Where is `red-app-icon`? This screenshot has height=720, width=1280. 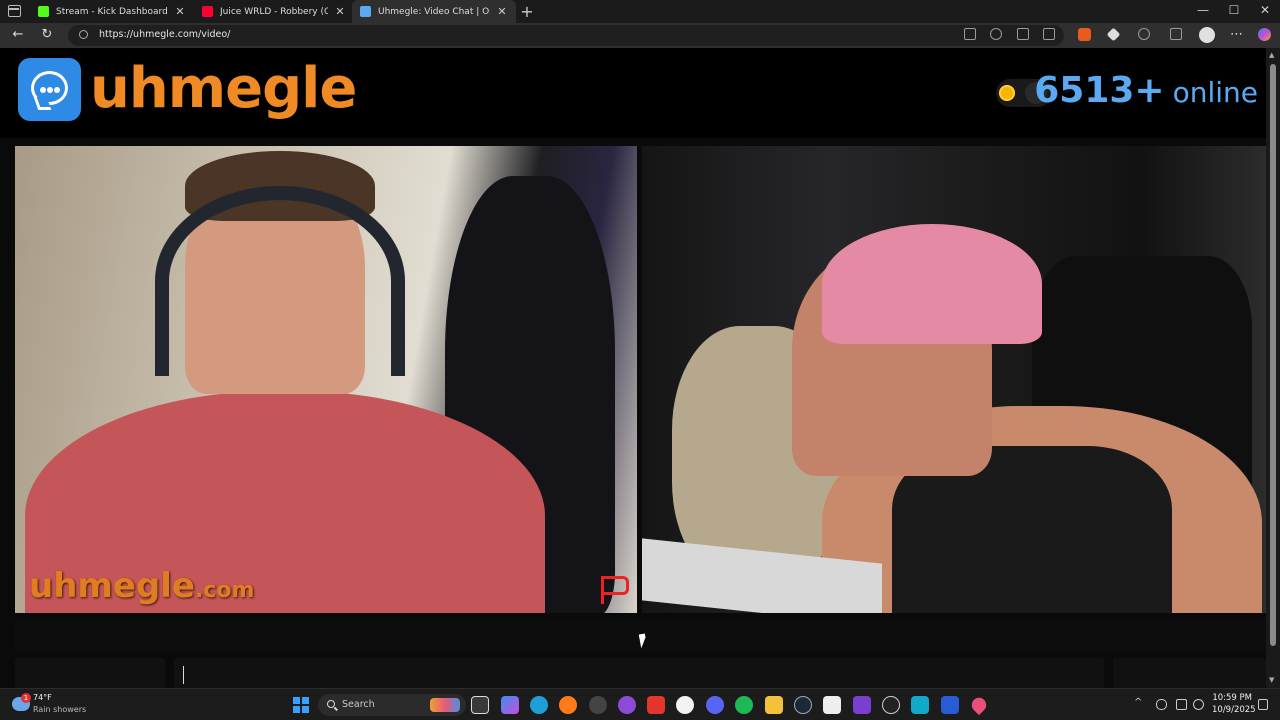 red-app-icon is located at coordinates (656, 705).